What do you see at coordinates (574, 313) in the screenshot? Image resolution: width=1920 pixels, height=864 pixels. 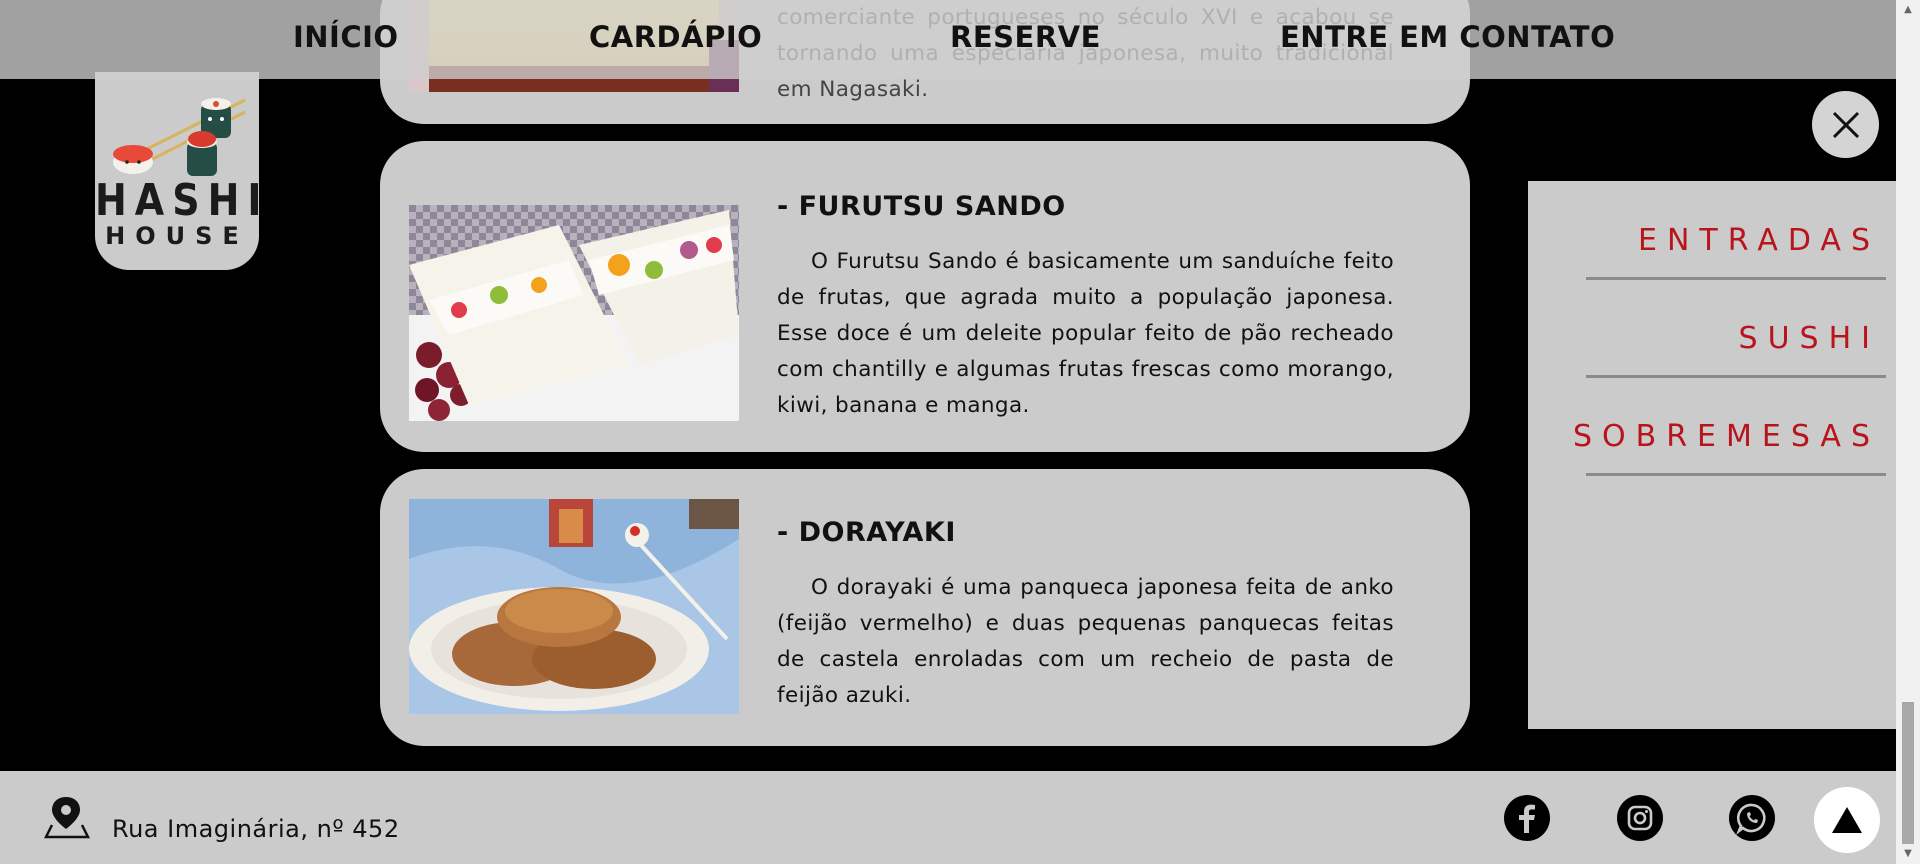 I see `furutsu-sando-image` at bounding box center [574, 313].